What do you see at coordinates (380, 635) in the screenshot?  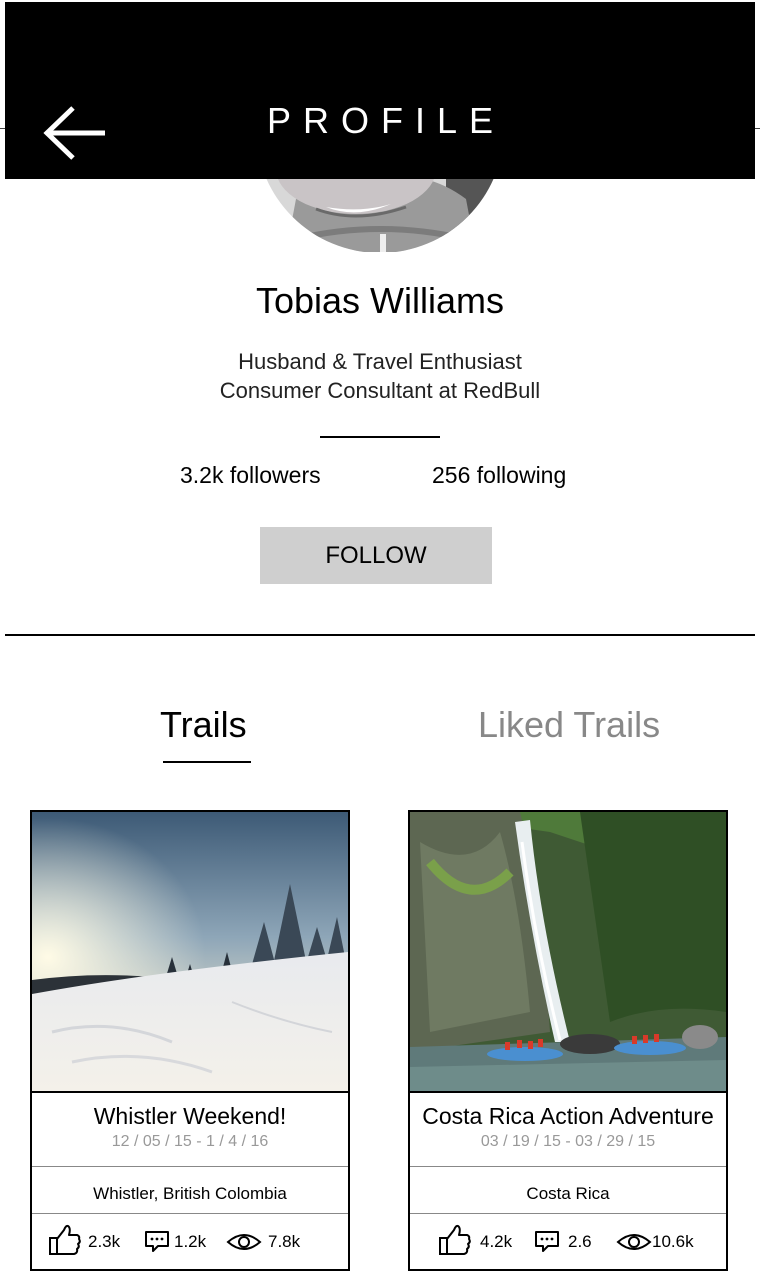 I see `section-divider` at bounding box center [380, 635].